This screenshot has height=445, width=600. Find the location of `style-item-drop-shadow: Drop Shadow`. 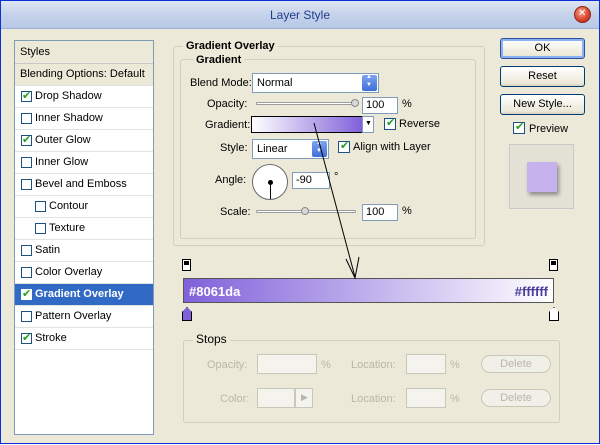

style-item-drop-shadow: Drop Shadow is located at coordinates (84, 97).